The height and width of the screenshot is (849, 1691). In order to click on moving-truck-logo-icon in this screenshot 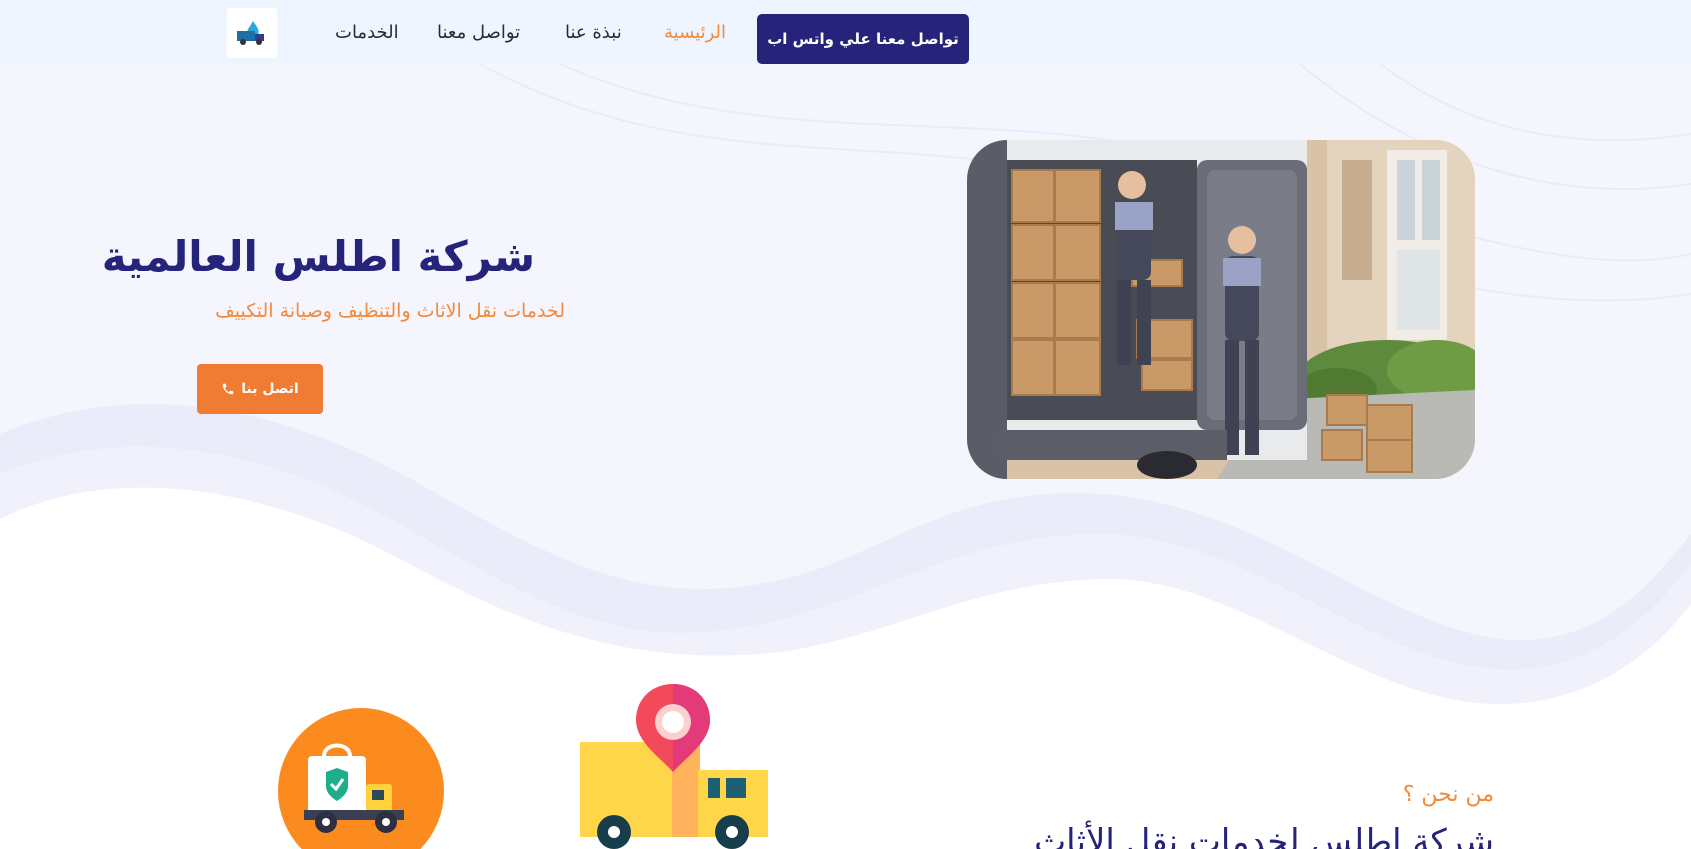, I will do `click(250, 33)`.